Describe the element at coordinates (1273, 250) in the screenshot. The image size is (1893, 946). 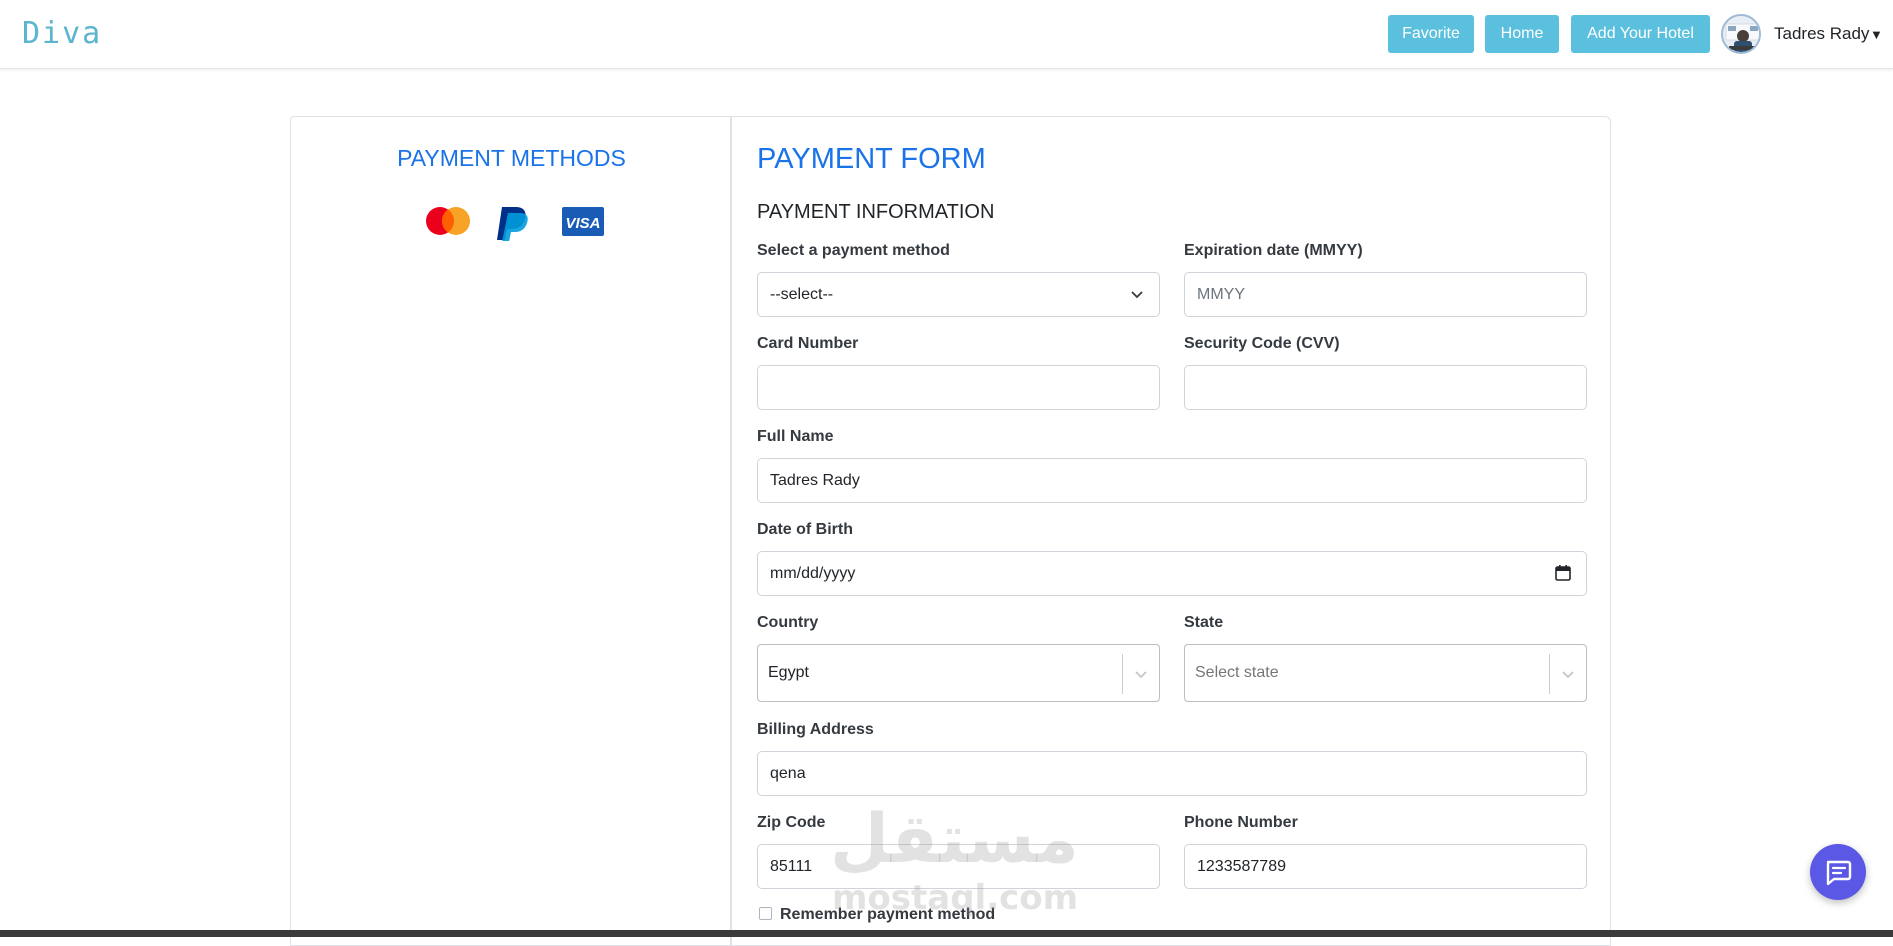
I see `expiration-label: Expiration date (MMYY)` at that location.